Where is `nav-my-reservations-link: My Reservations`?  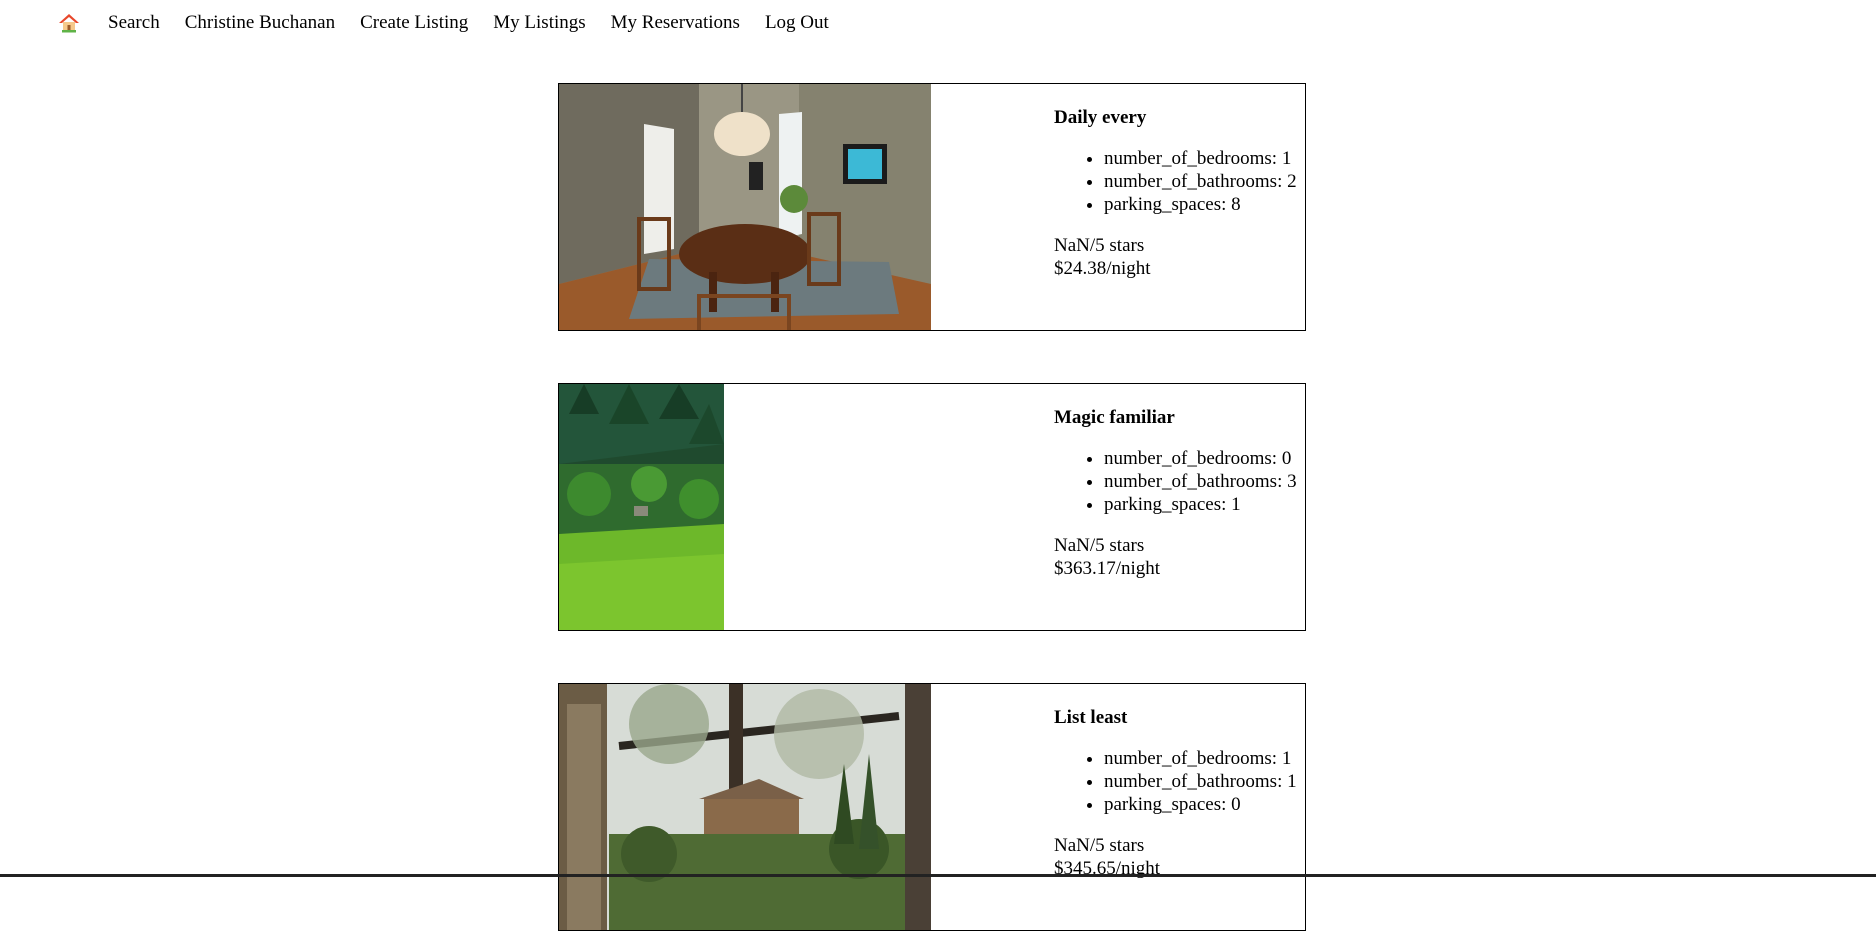
nav-my-reservations-link: My Reservations is located at coordinates (675, 23).